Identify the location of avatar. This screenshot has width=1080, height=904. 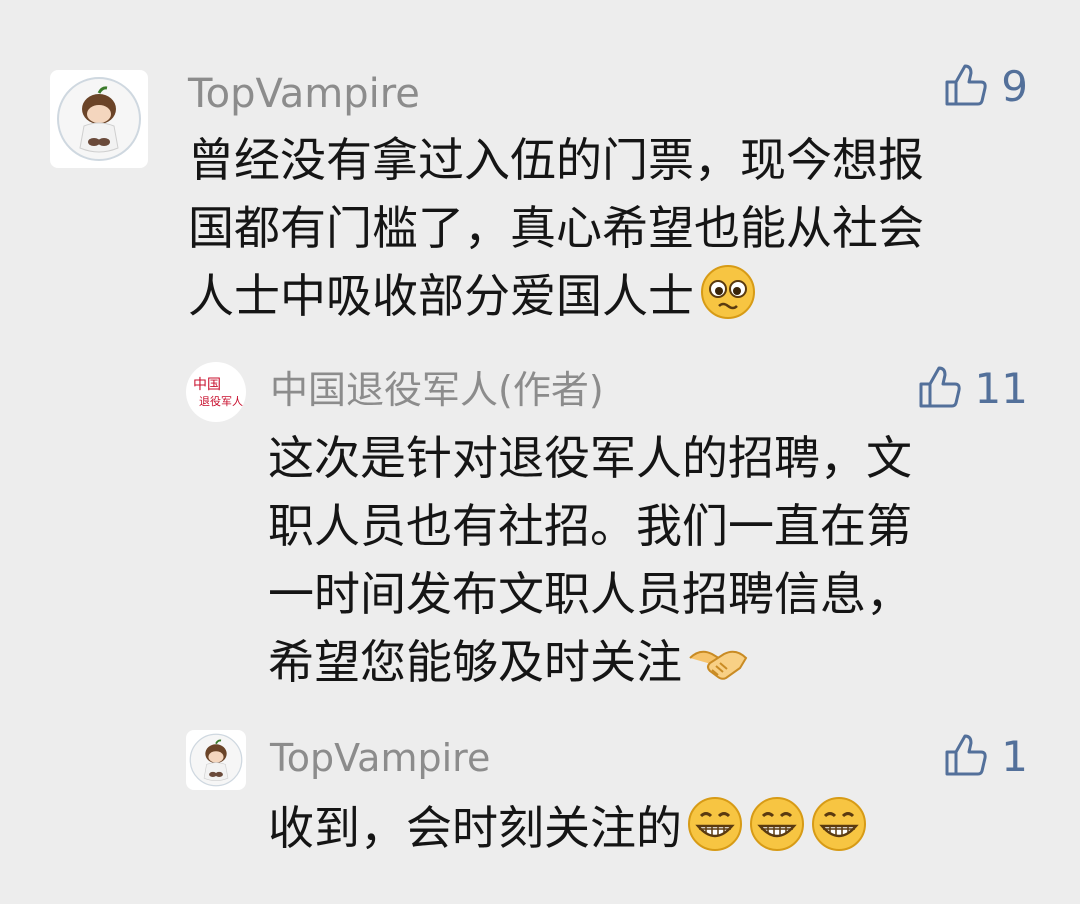
(216, 760).